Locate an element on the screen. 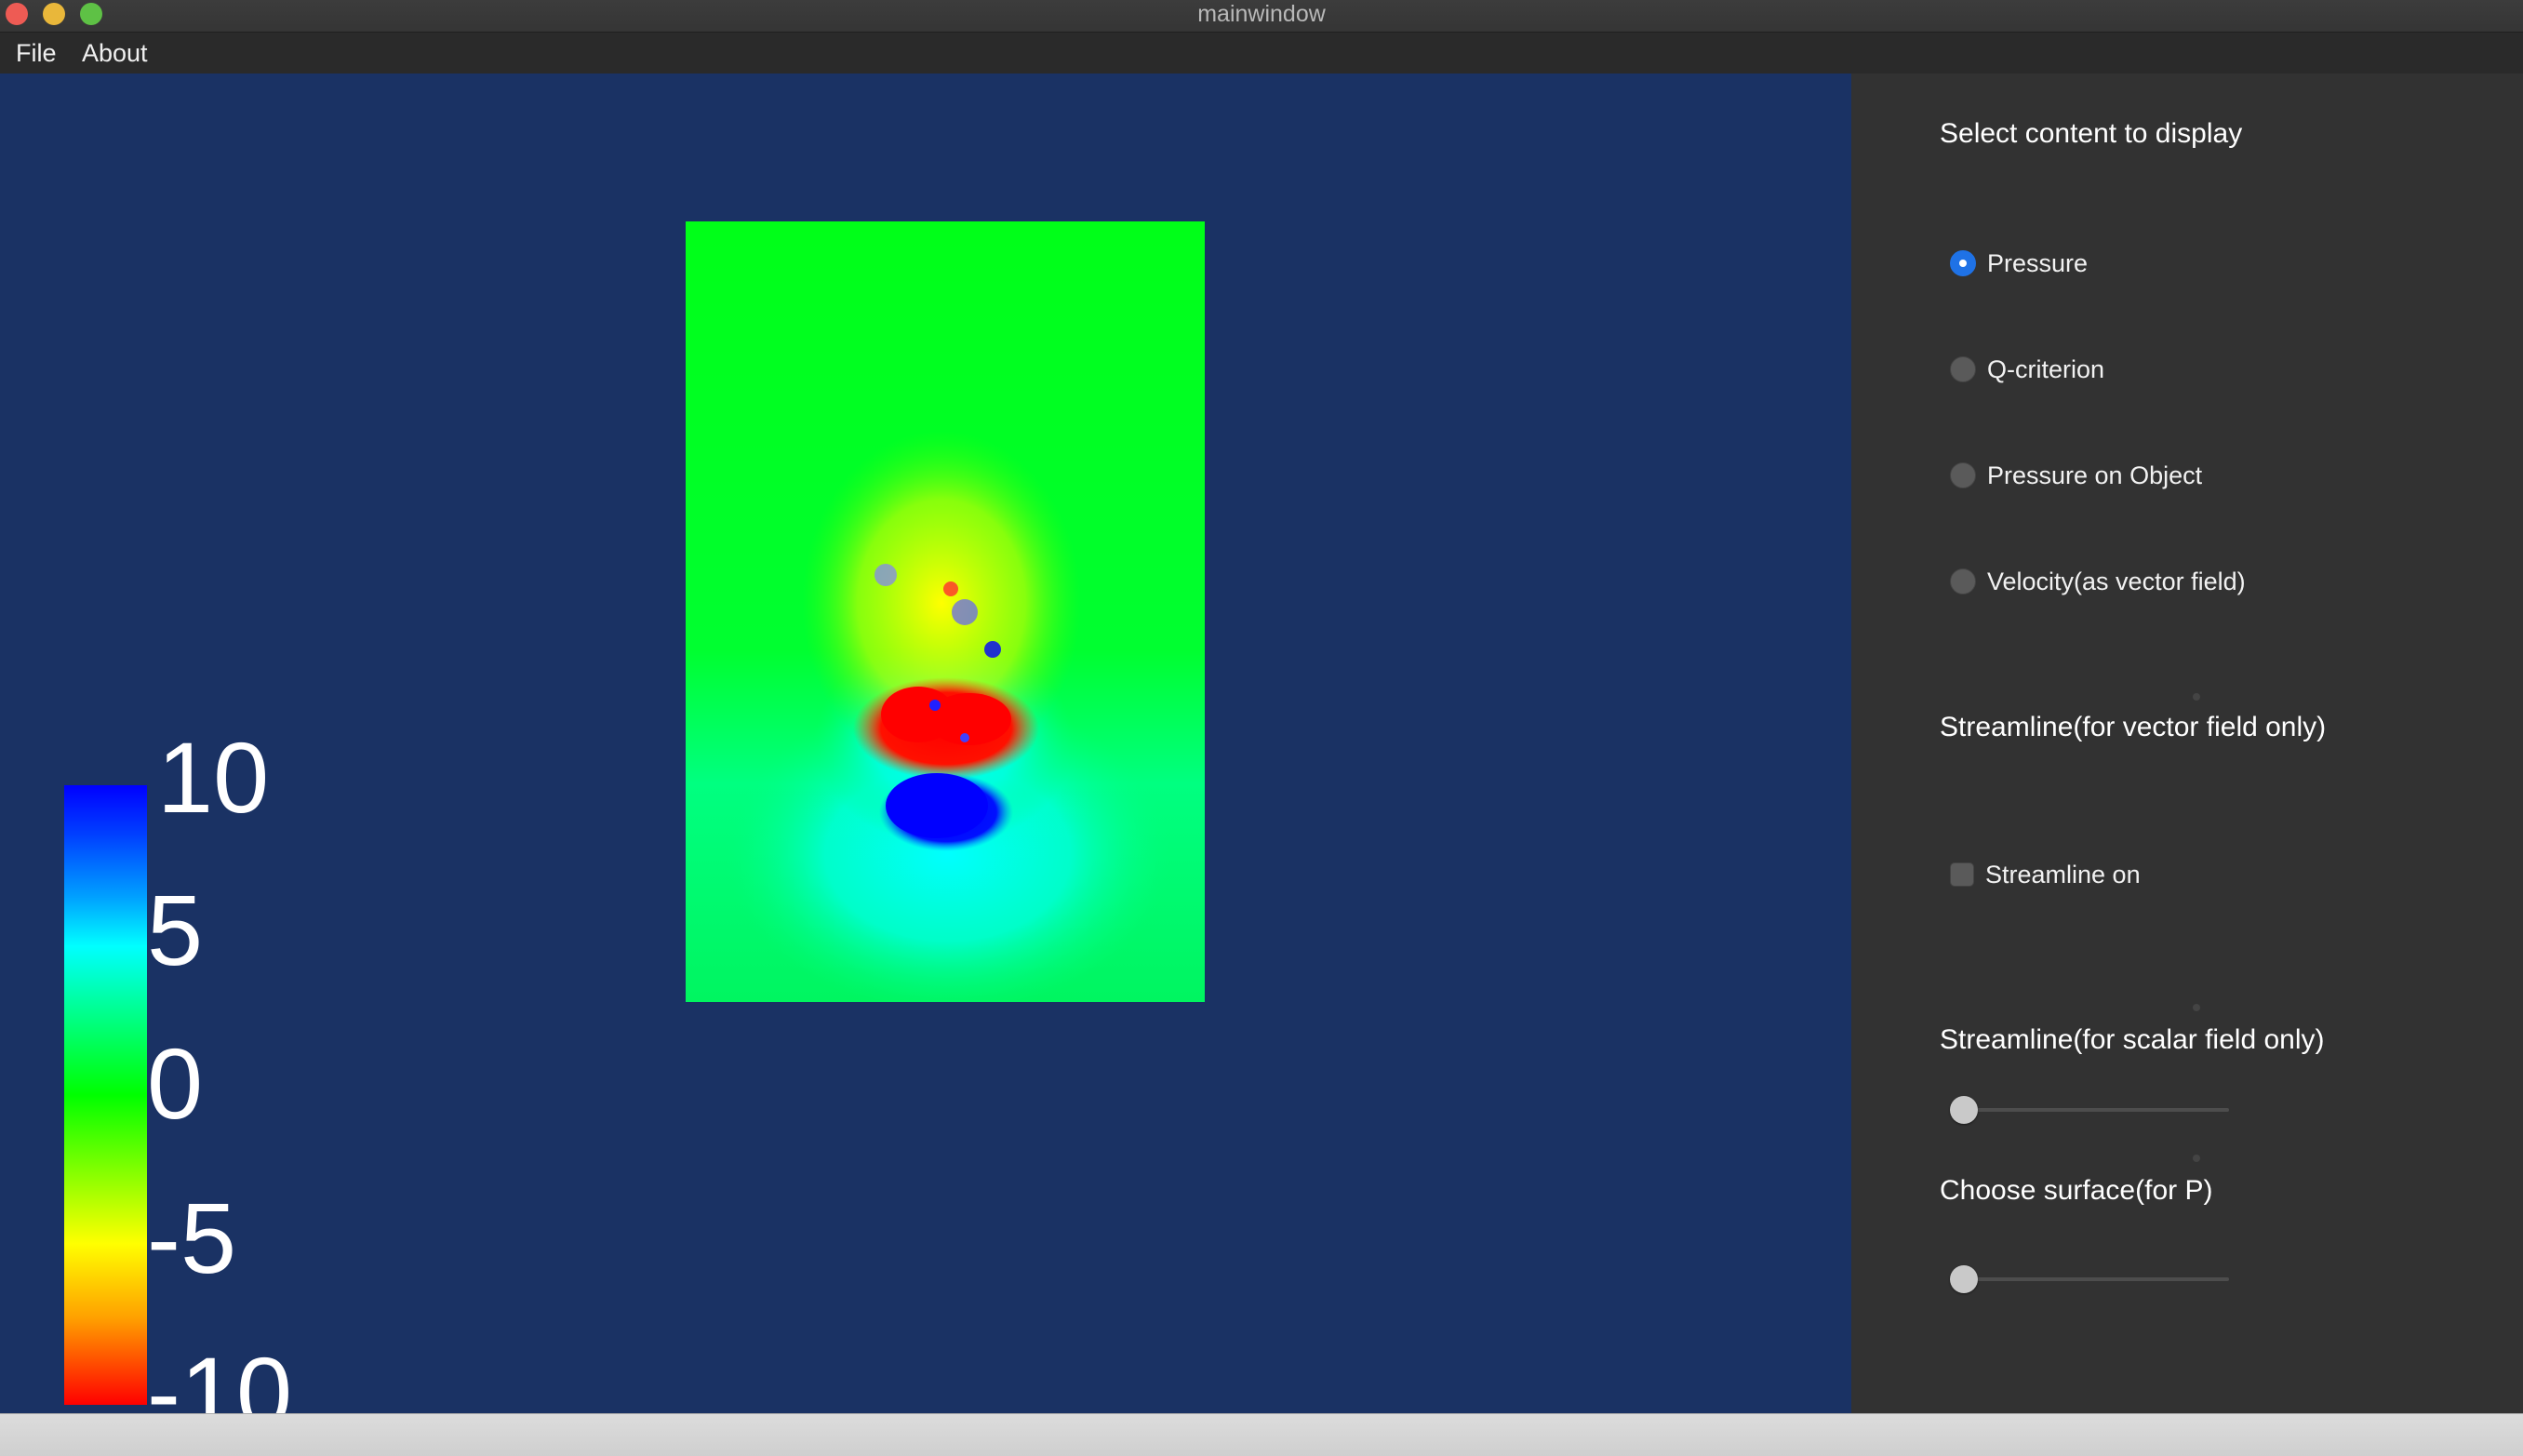  colorbar-tick-label: 5 is located at coordinates (175, 930).